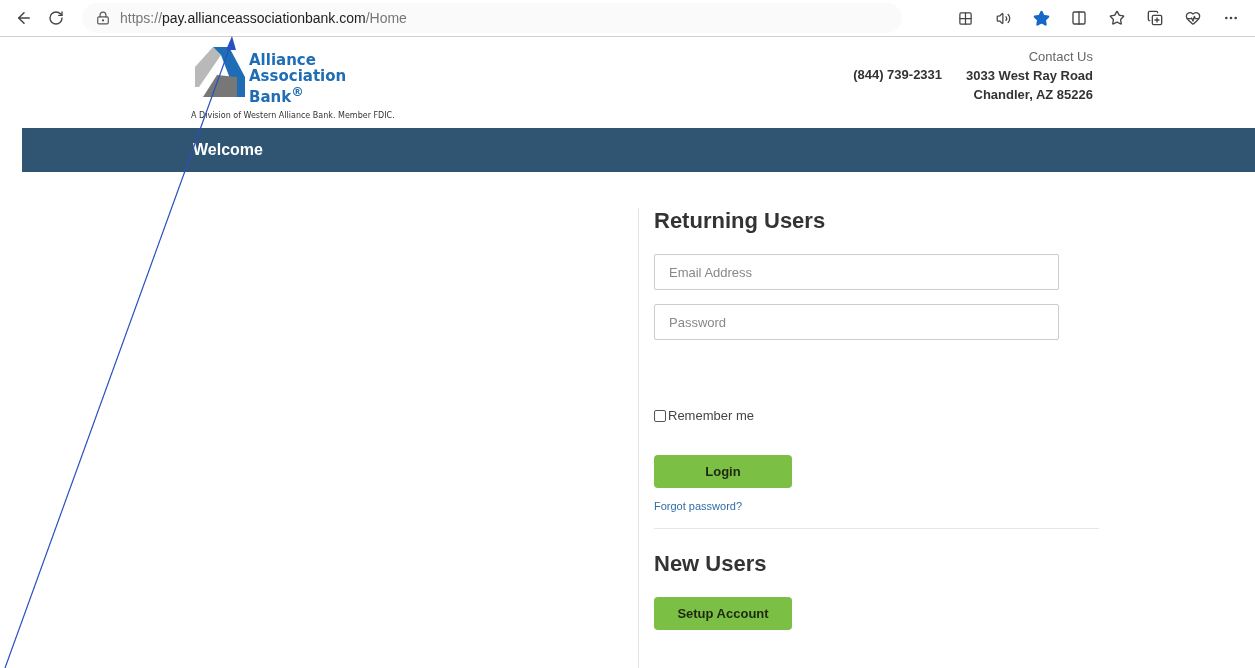  What do you see at coordinates (277, 94) in the screenshot?
I see `logo-text: Bank$^{®}$` at bounding box center [277, 94].